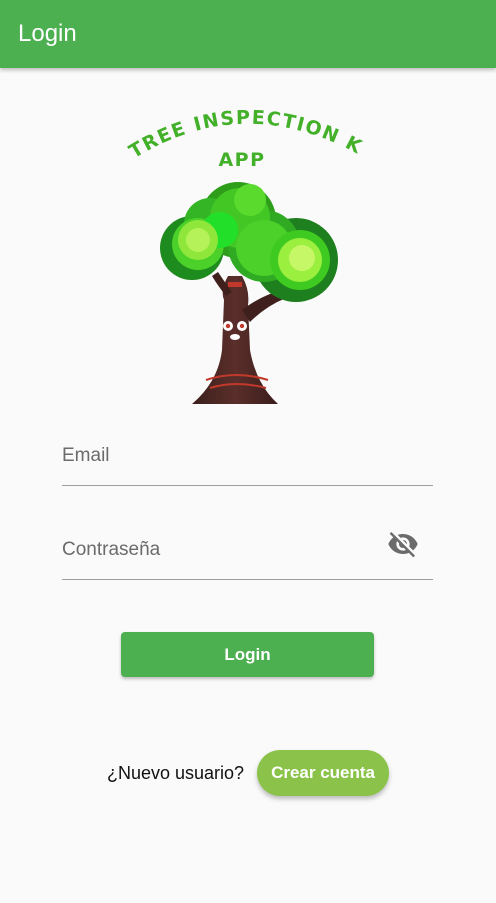 The height and width of the screenshot is (903, 496). I want to click on logo-subtitle: APP, so click(241, 160).